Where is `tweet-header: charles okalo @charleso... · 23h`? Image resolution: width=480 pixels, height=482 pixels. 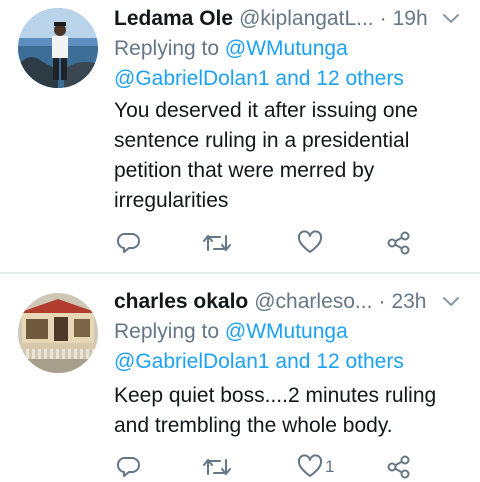
tweet-header: charles okalo @charleso... · 23h is located at coordinates (288, 302).